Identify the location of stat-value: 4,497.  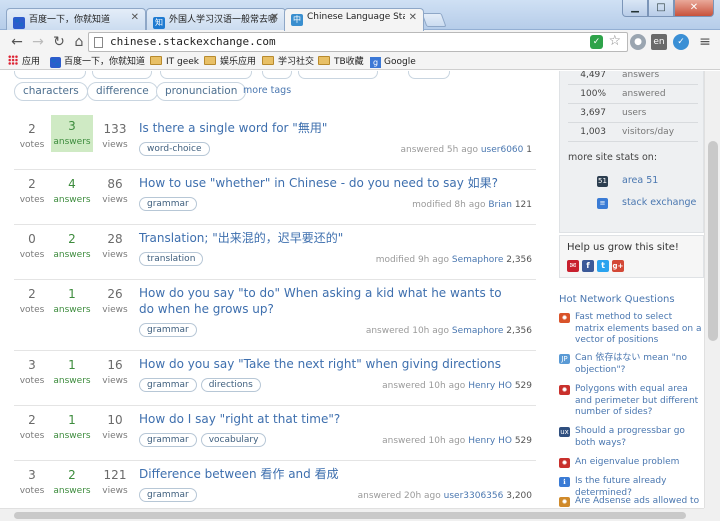
(593, 75).